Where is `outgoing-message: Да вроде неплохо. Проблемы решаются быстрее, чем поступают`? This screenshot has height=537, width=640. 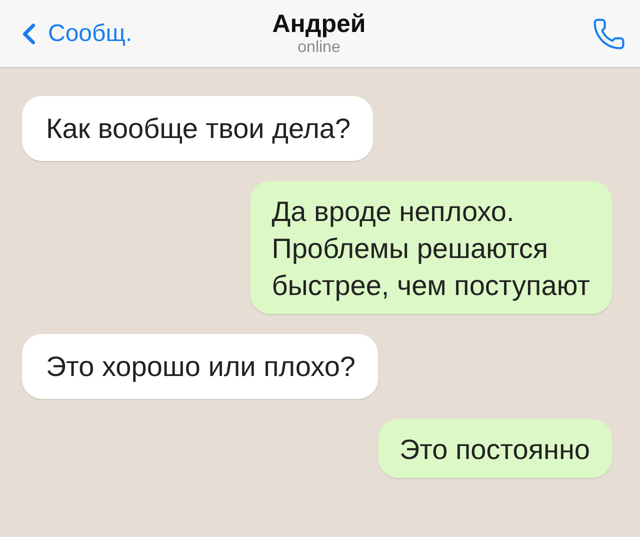 outgoing-message: Да вроде неплохо. Проблемы решаются быстрее, чем поступают is located at coordinates (431, 247).